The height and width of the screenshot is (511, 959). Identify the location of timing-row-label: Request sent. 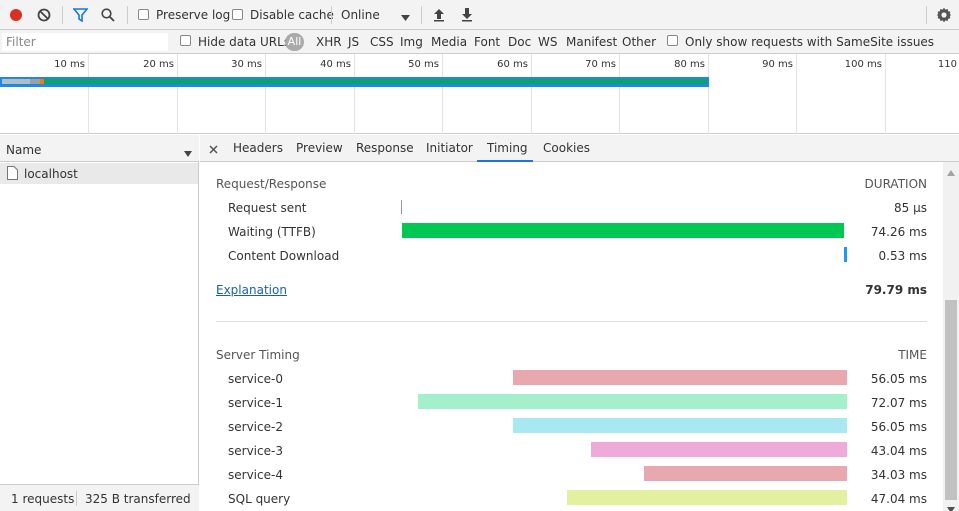
(267, 208).